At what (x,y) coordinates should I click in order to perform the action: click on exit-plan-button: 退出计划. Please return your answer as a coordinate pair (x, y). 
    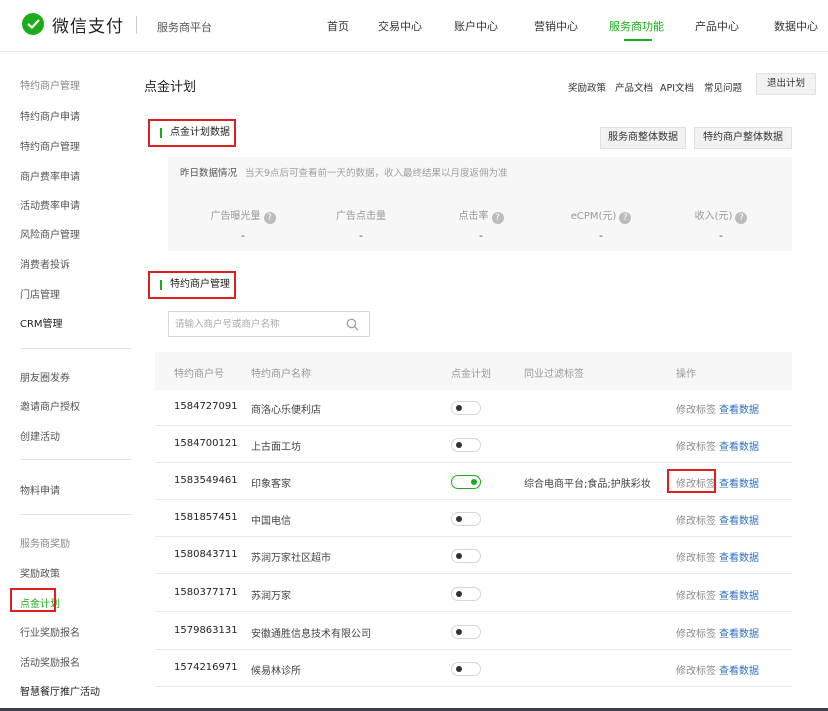
    Looking at the image, I should click on (786, 84).